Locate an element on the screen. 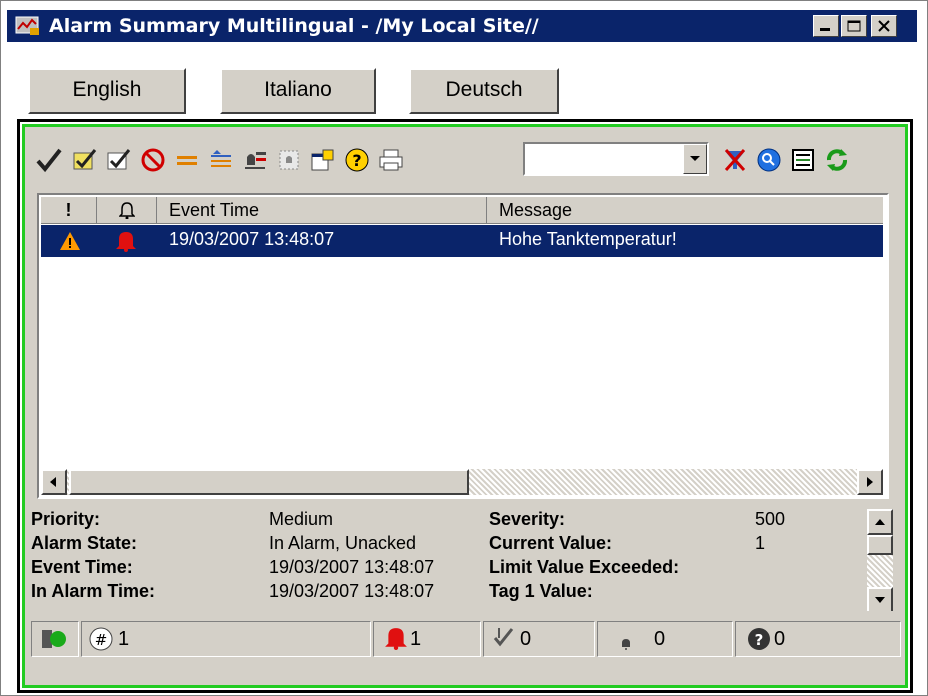 This screenshot has height=696, width=928. detail-value-current-value: 1 is located at coordinates (760, 543).